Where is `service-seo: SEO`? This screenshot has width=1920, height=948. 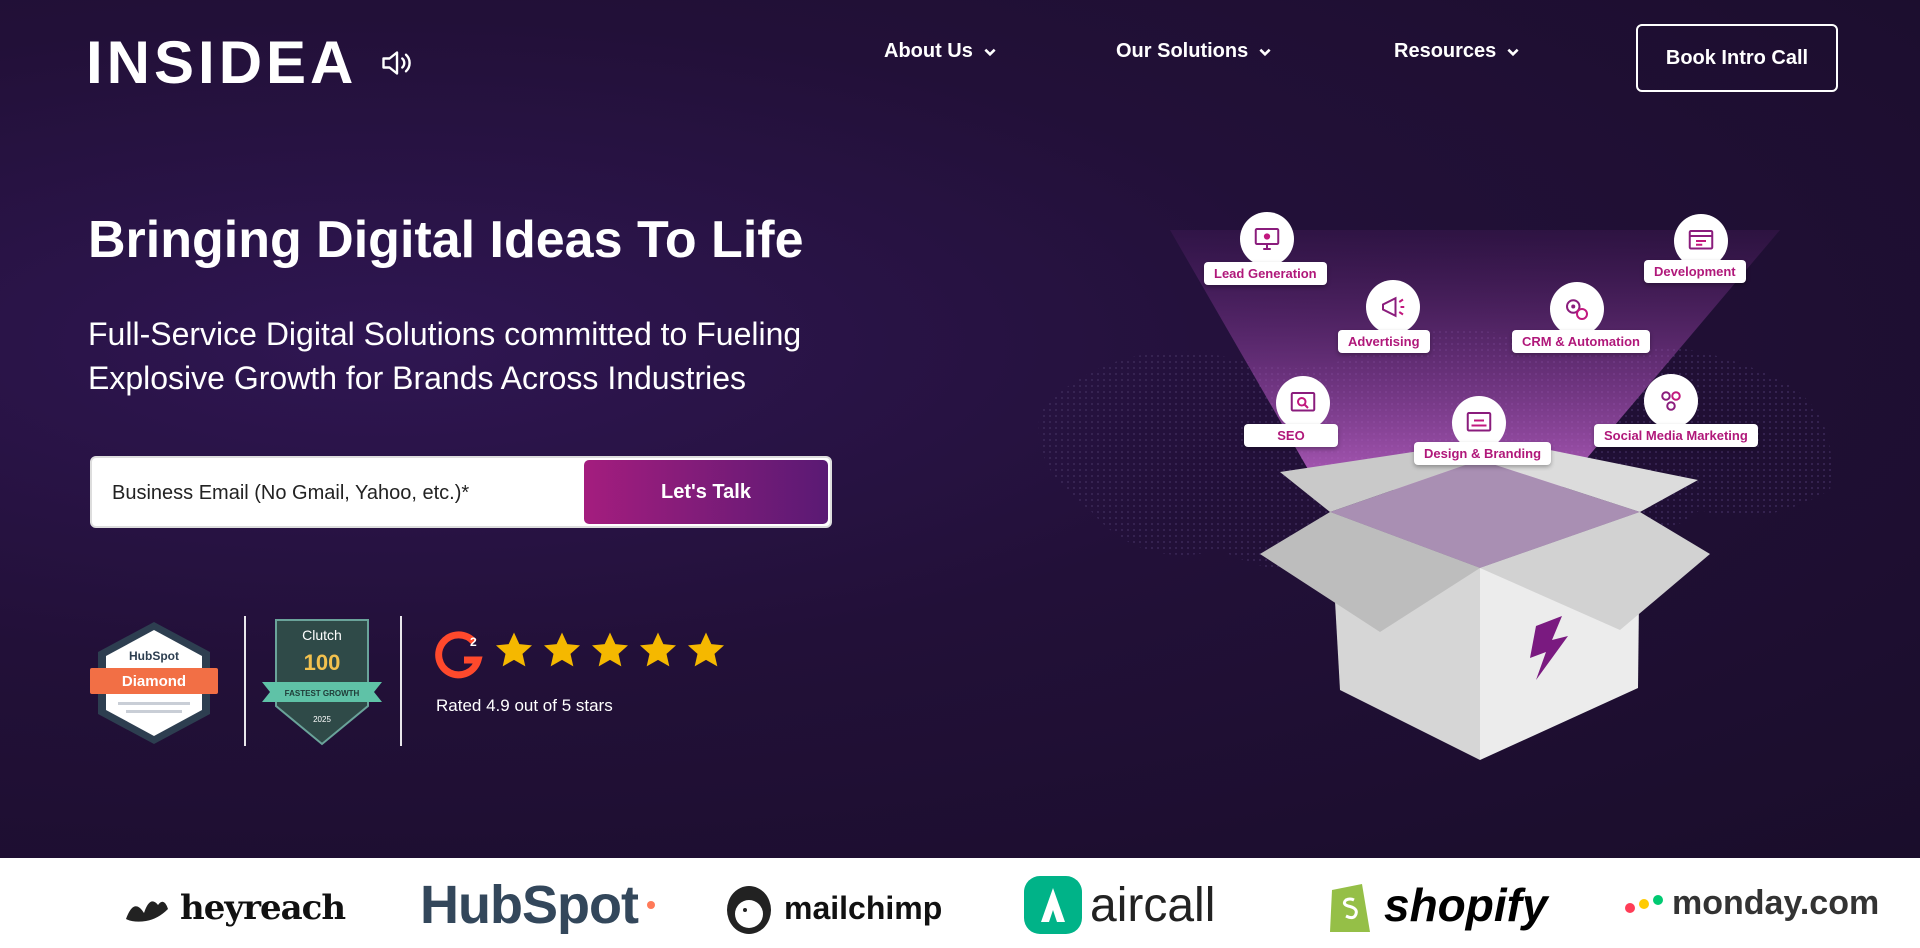 service-seo: SEO is located at coordinates (1291, 435).